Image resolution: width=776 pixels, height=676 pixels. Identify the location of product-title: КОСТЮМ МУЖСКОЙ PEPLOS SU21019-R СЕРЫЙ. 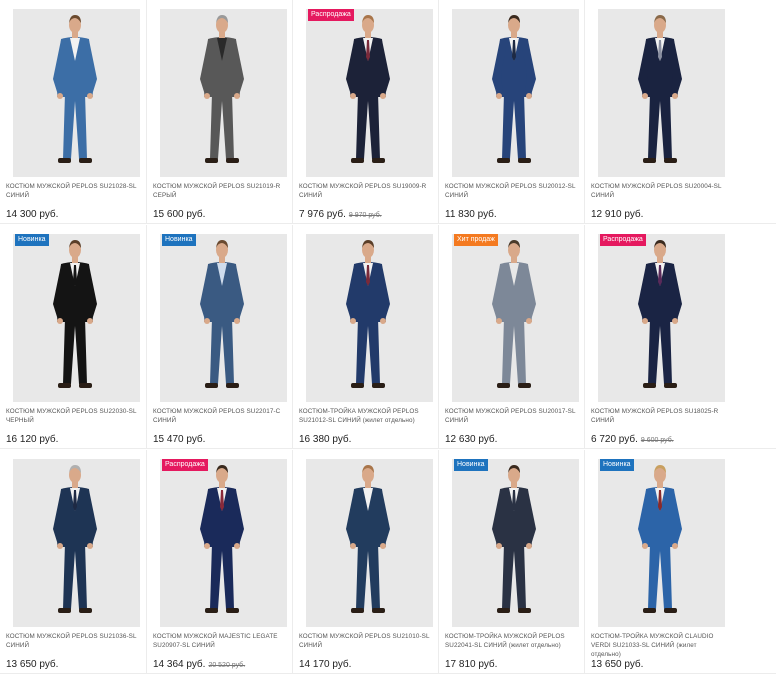
(220, 191).